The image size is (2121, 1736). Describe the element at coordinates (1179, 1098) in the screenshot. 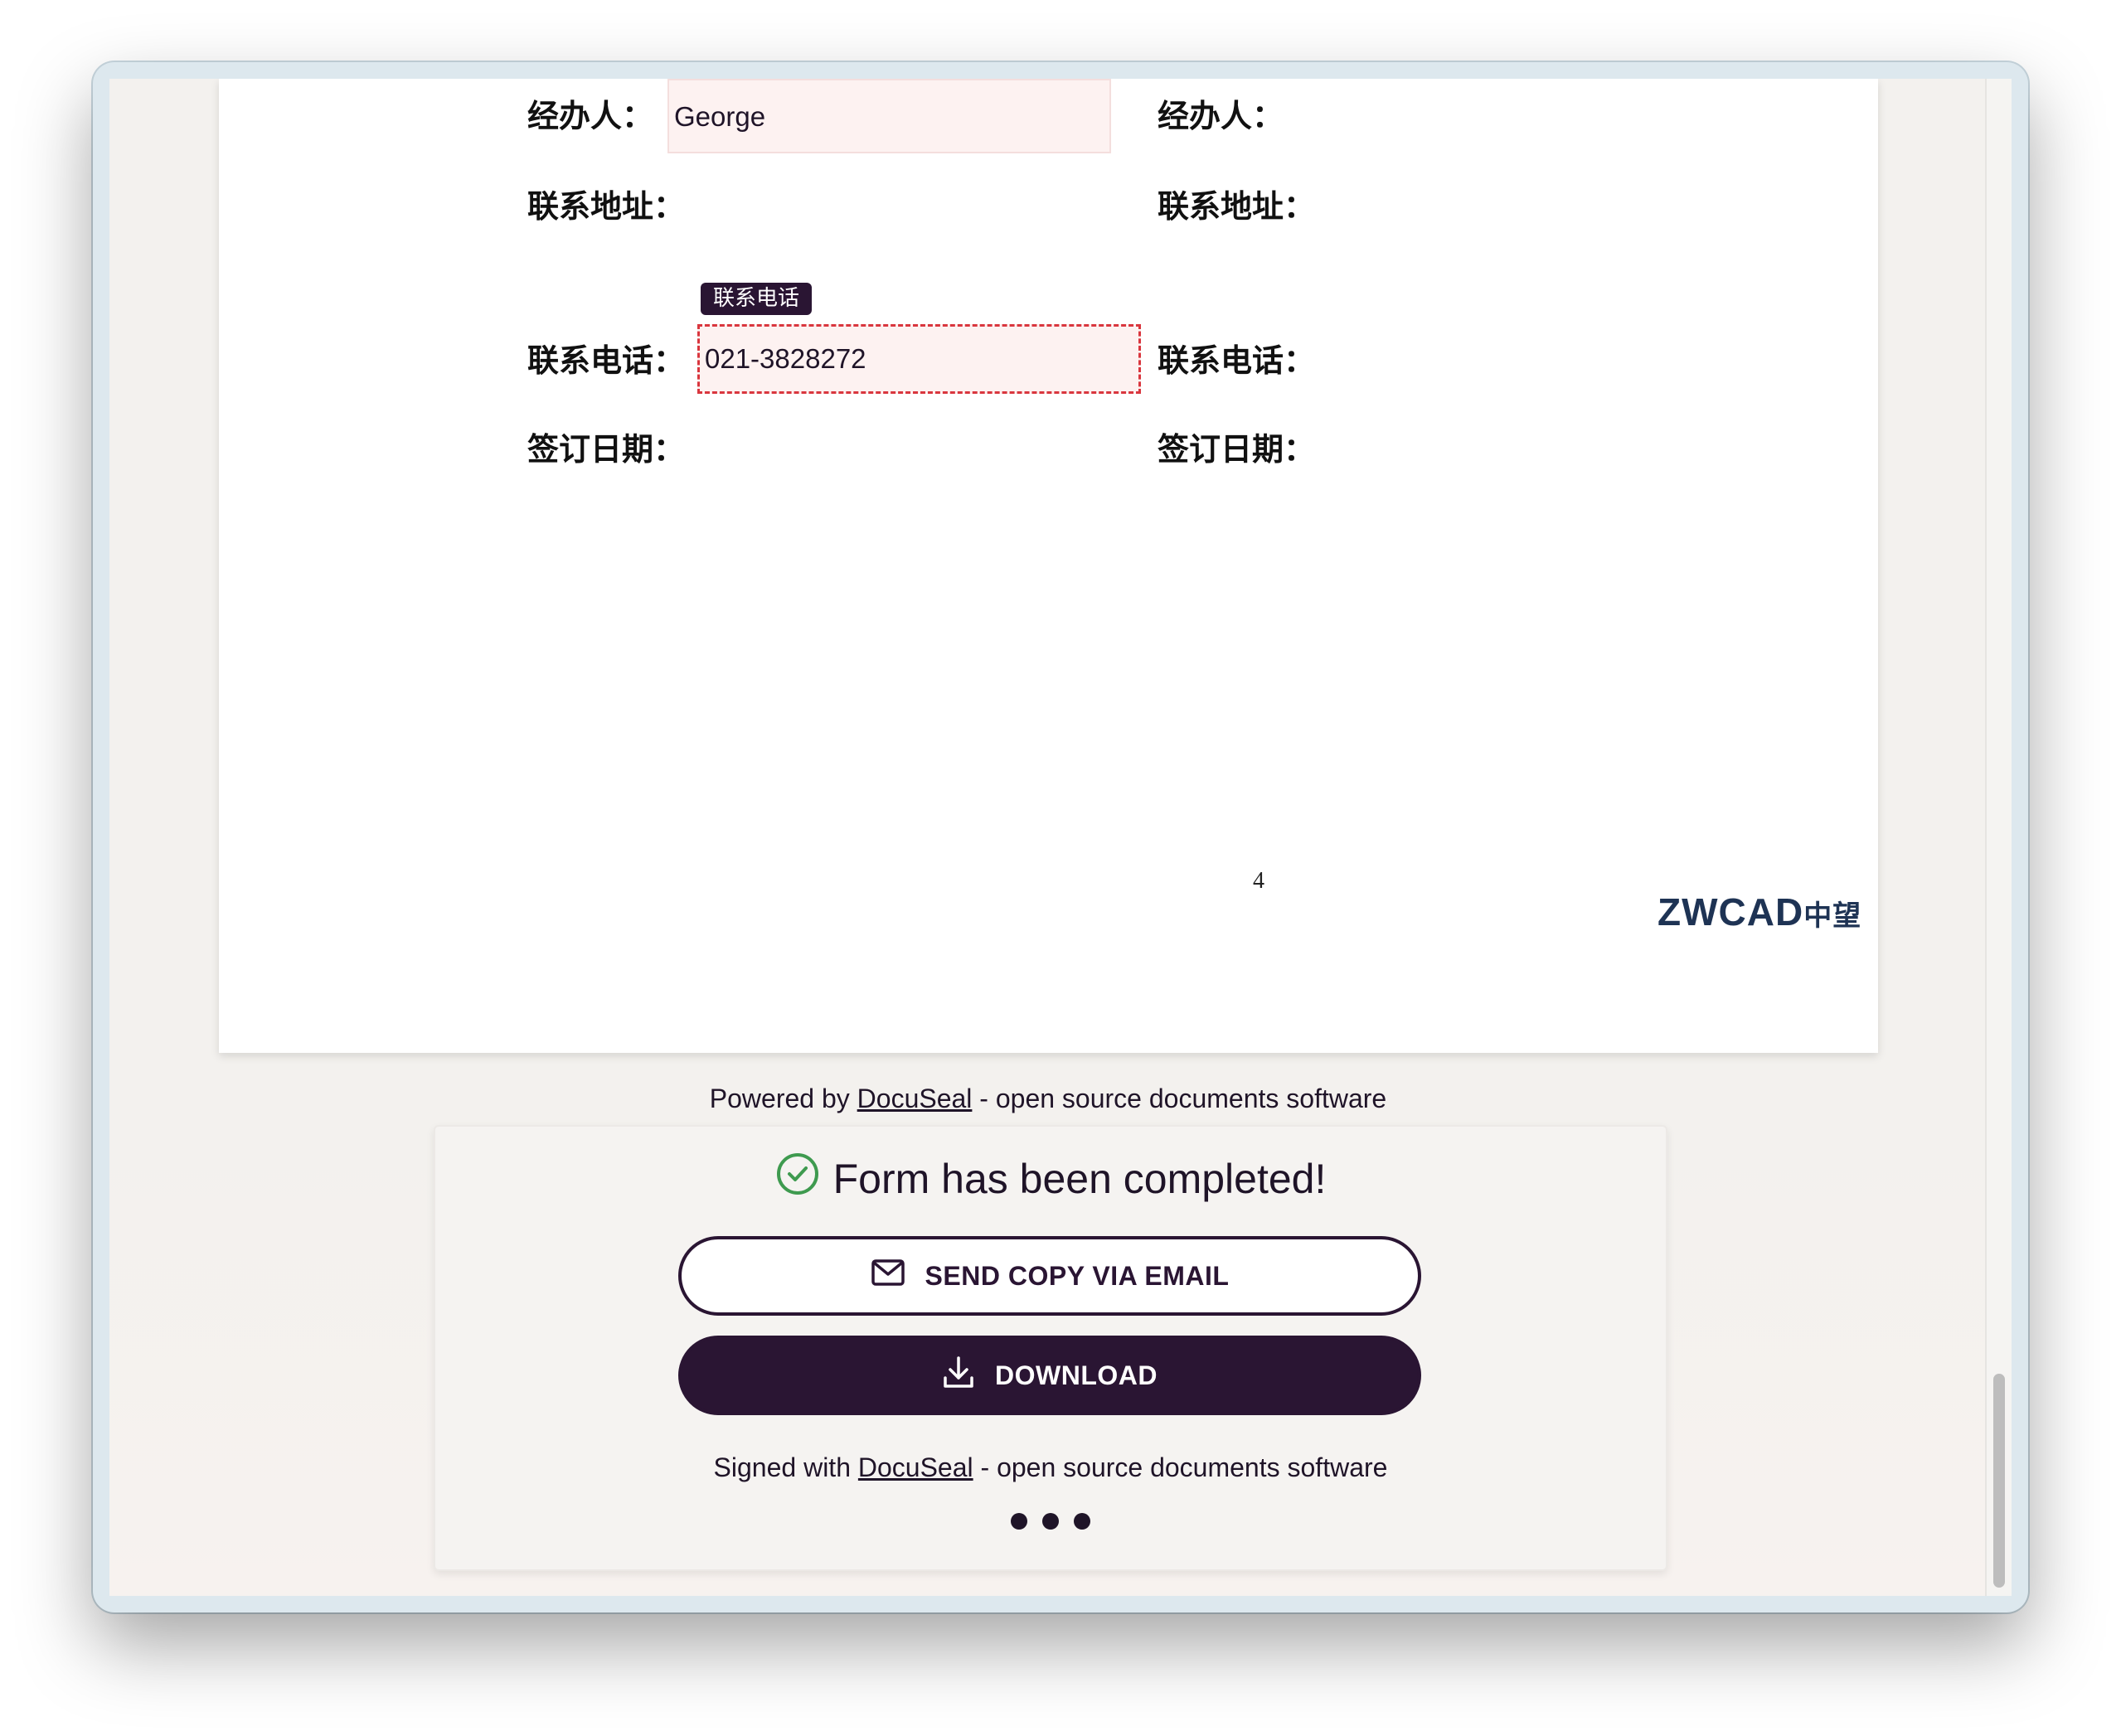

I see `powered-suffix: - open source documents software` at that location.